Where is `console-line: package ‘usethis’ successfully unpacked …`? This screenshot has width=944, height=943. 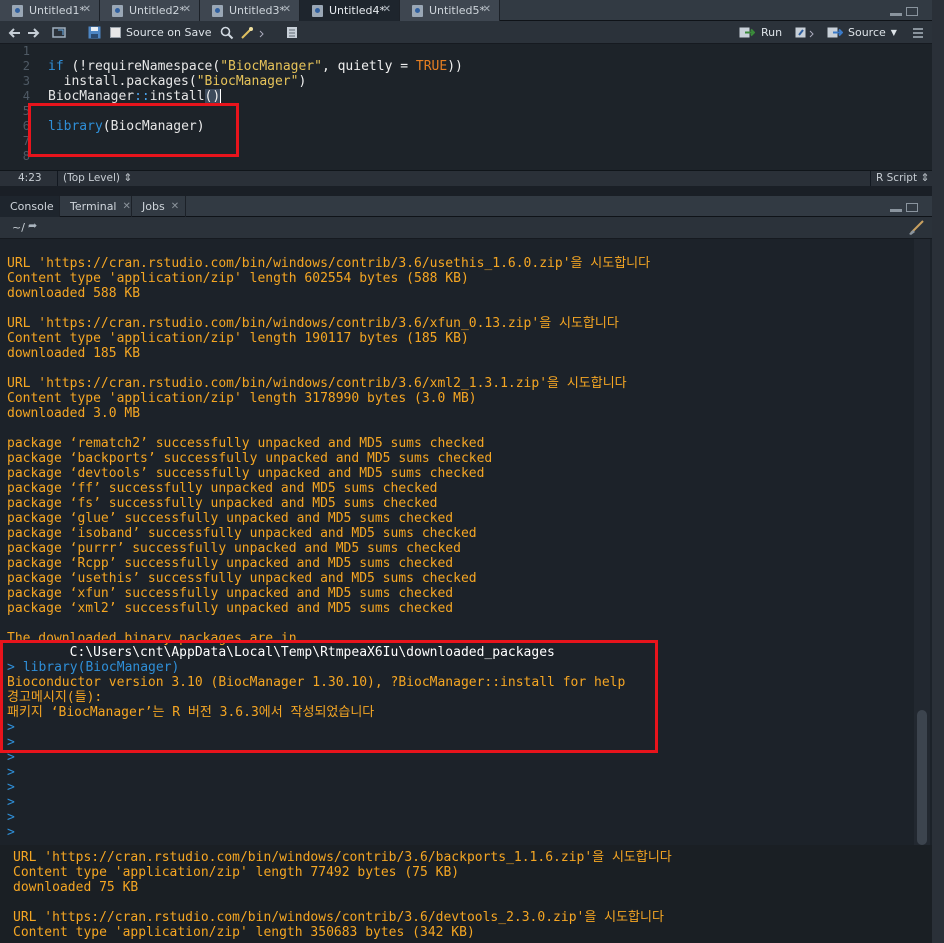 console-line: package ‘usethis’ successfully unpacked … is located at coordinates (242, 578).